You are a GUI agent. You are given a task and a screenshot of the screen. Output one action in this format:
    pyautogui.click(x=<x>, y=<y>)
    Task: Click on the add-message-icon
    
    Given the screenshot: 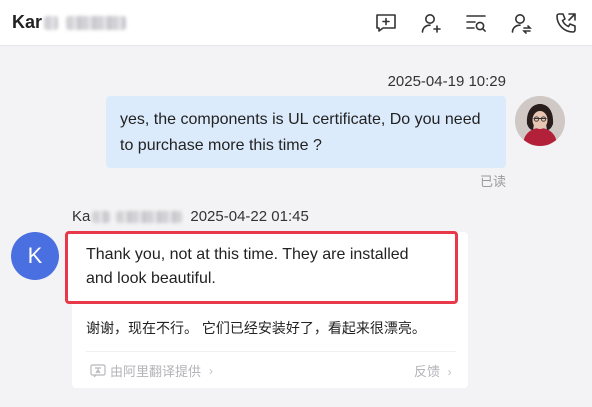 What is the action you would take?
    pyautogui.click(x=387, y=24)
    